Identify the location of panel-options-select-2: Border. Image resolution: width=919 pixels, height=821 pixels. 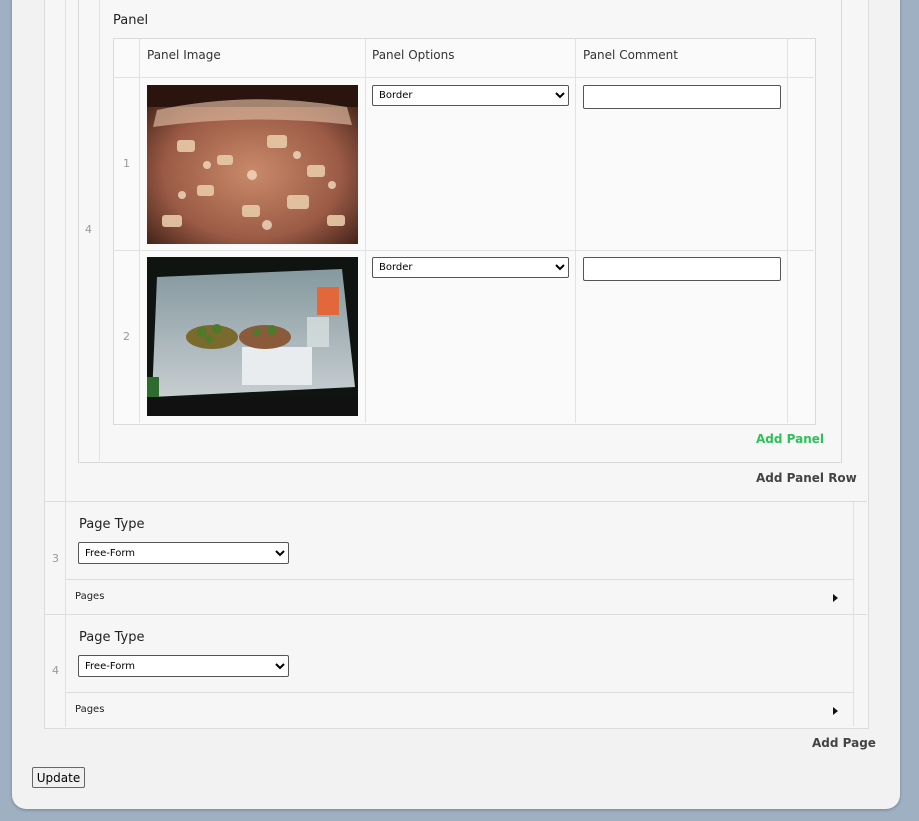
(470, 267).